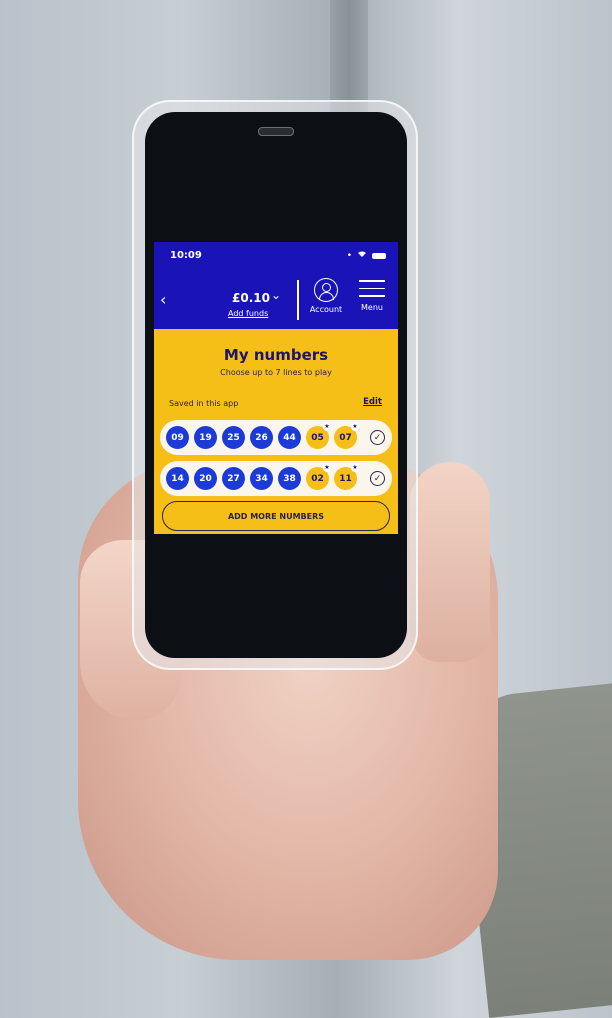 The height and width of the screenshot is (1018, 612). What do you see at coordinates (205, 437) in the screenshot?
I see `main-ball: 19` at bounding box center [205, 437].